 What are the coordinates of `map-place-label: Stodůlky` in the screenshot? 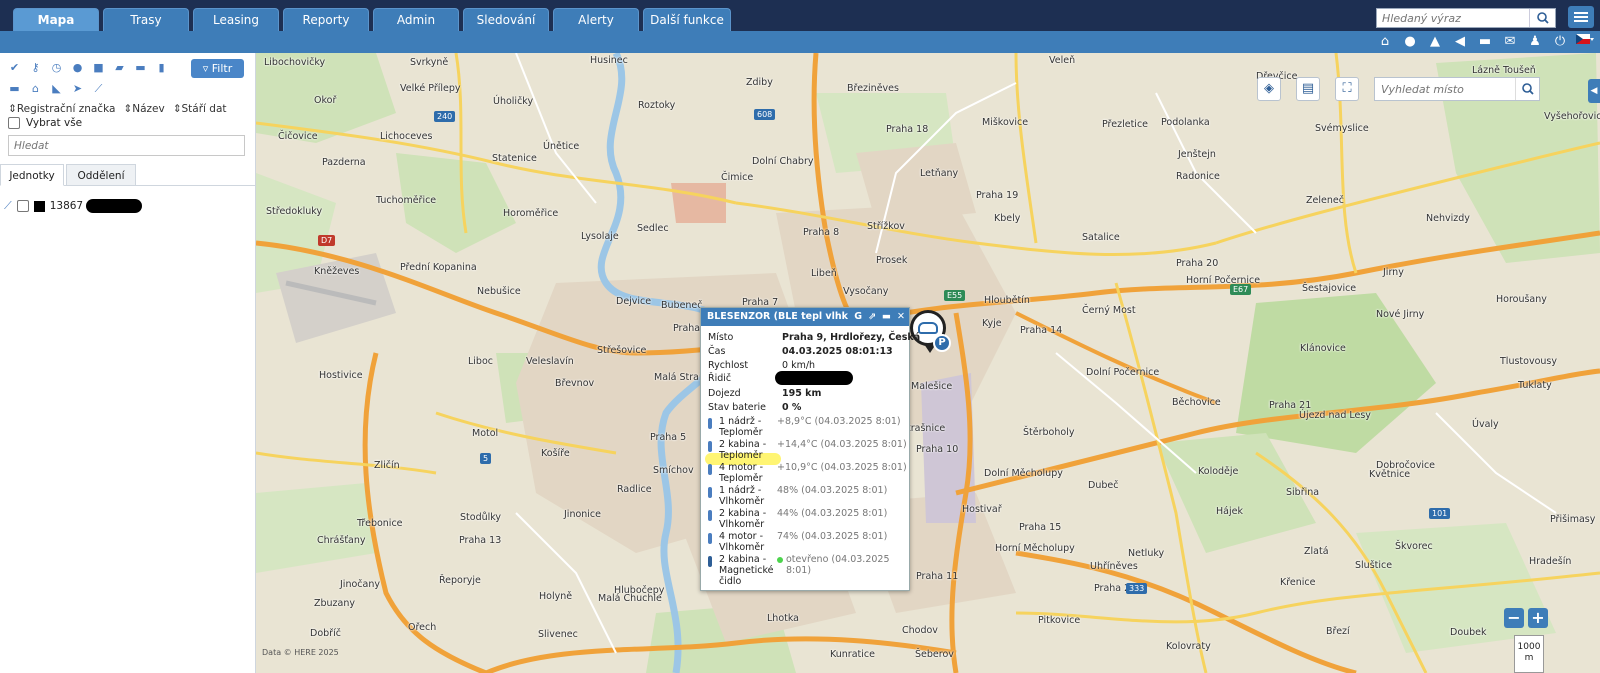 It's located at (481, 517).